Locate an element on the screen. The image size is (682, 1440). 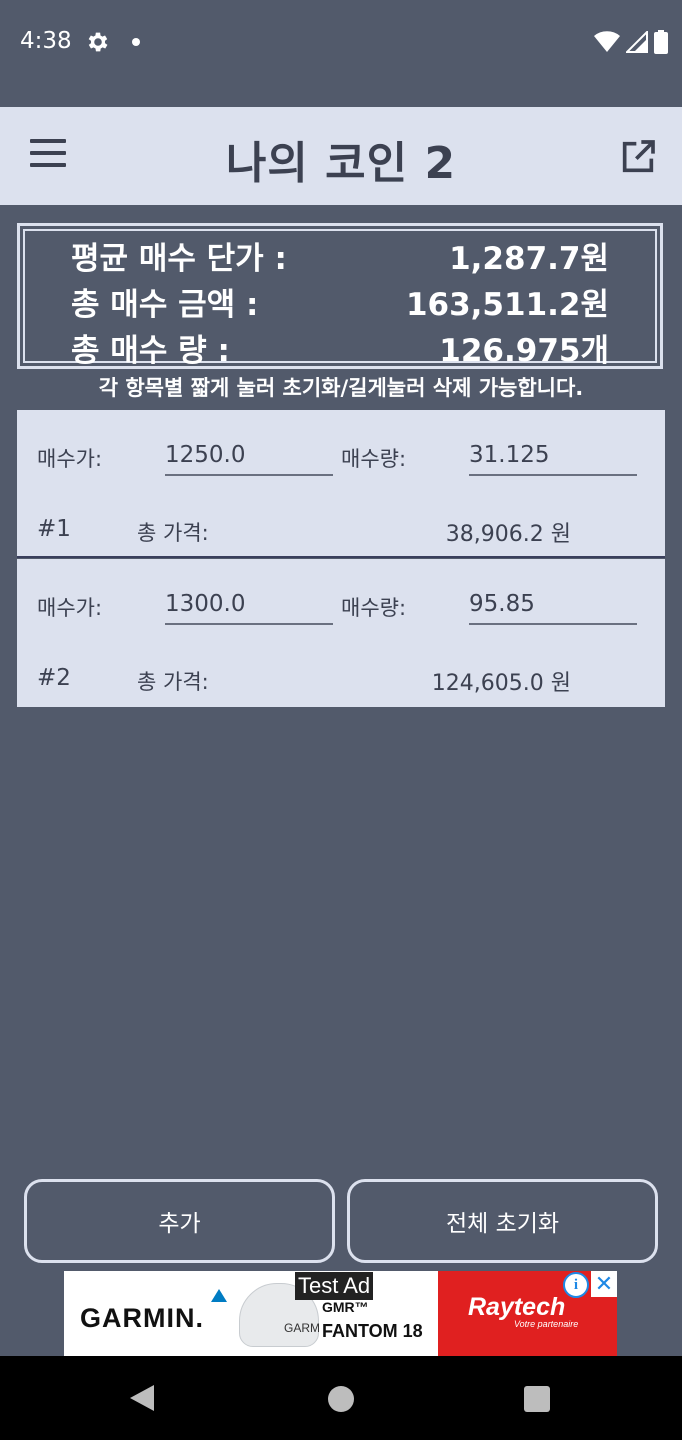
ad-info-icon: i is located at coordinates (576, 1285).